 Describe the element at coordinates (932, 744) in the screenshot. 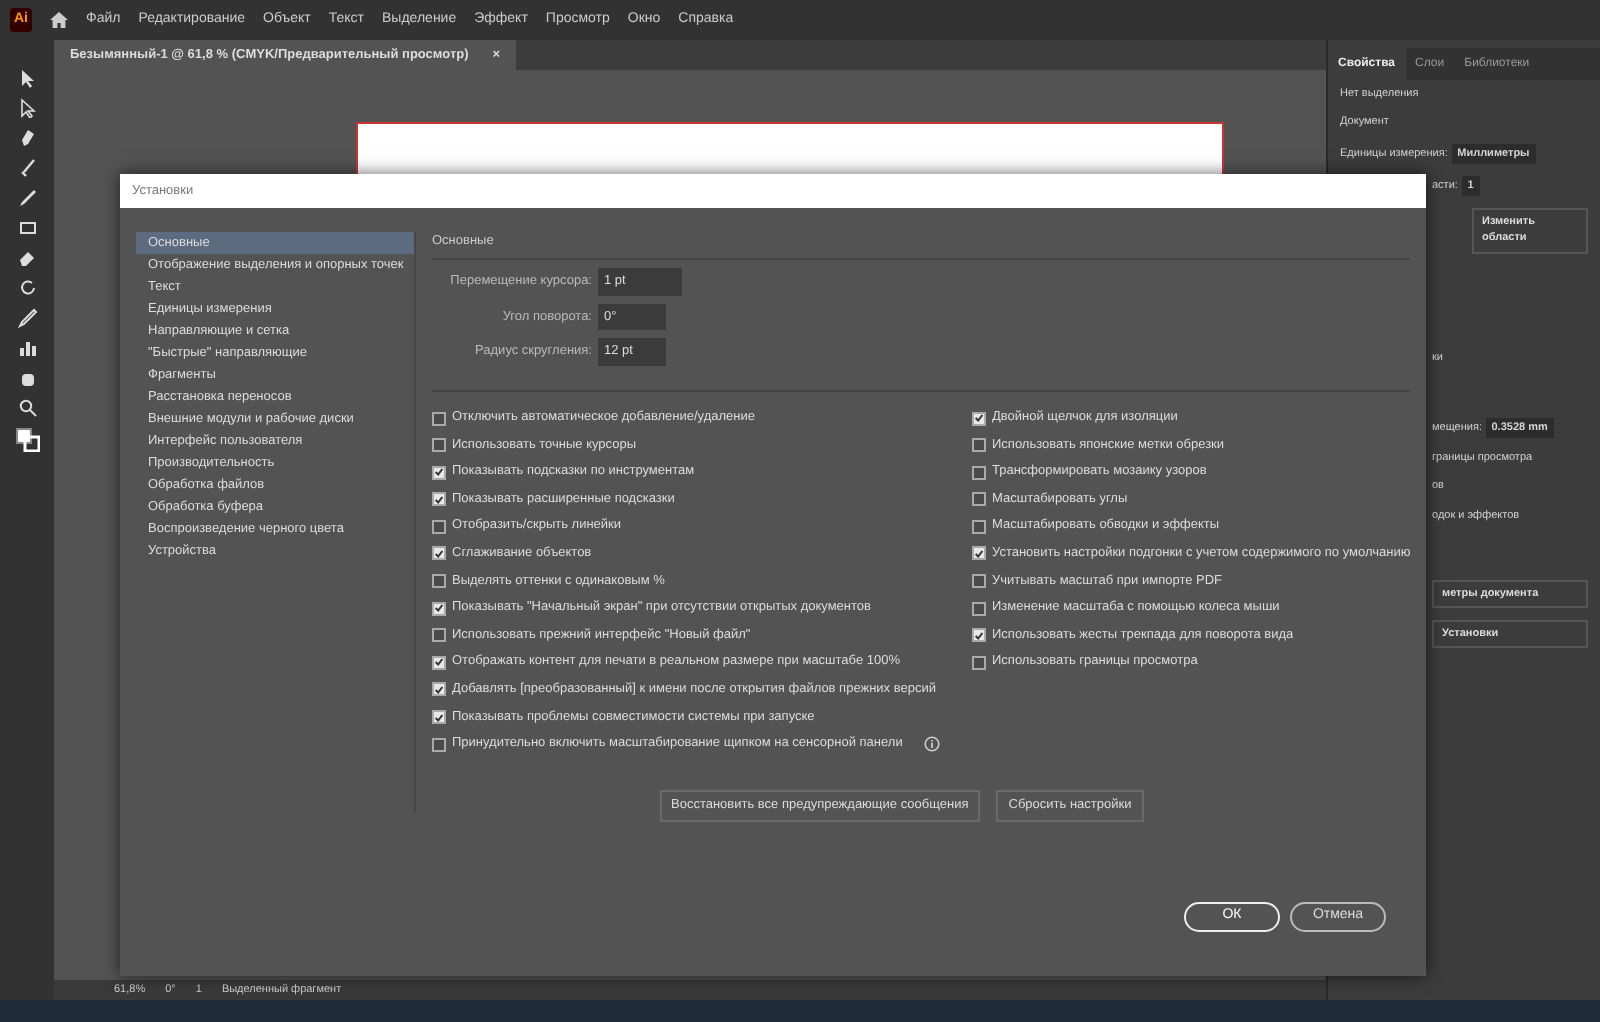

I see `info-icon` at that location.